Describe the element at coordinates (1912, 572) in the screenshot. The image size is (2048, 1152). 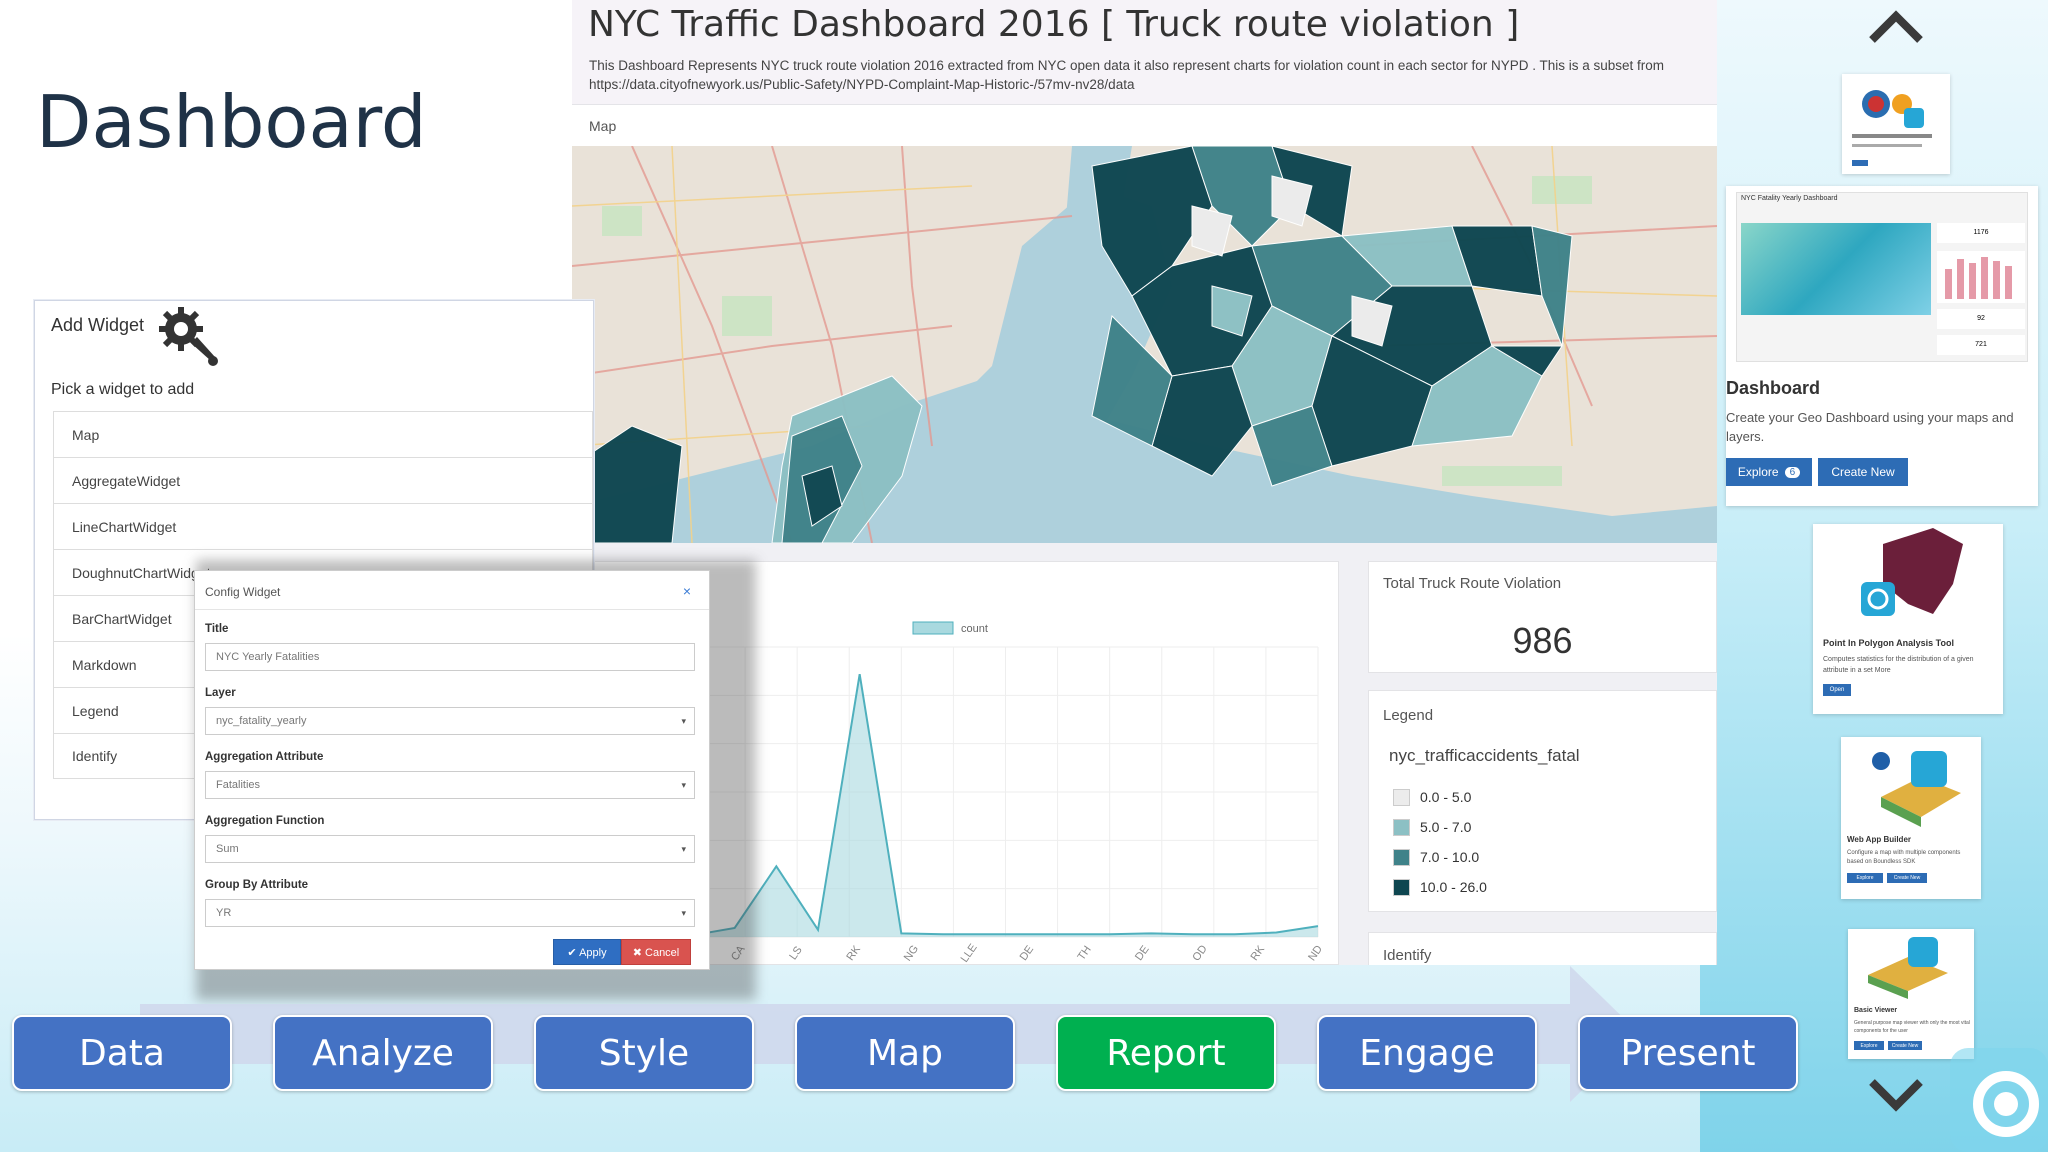
I see `polygon-tool-thumbnail` at that location.